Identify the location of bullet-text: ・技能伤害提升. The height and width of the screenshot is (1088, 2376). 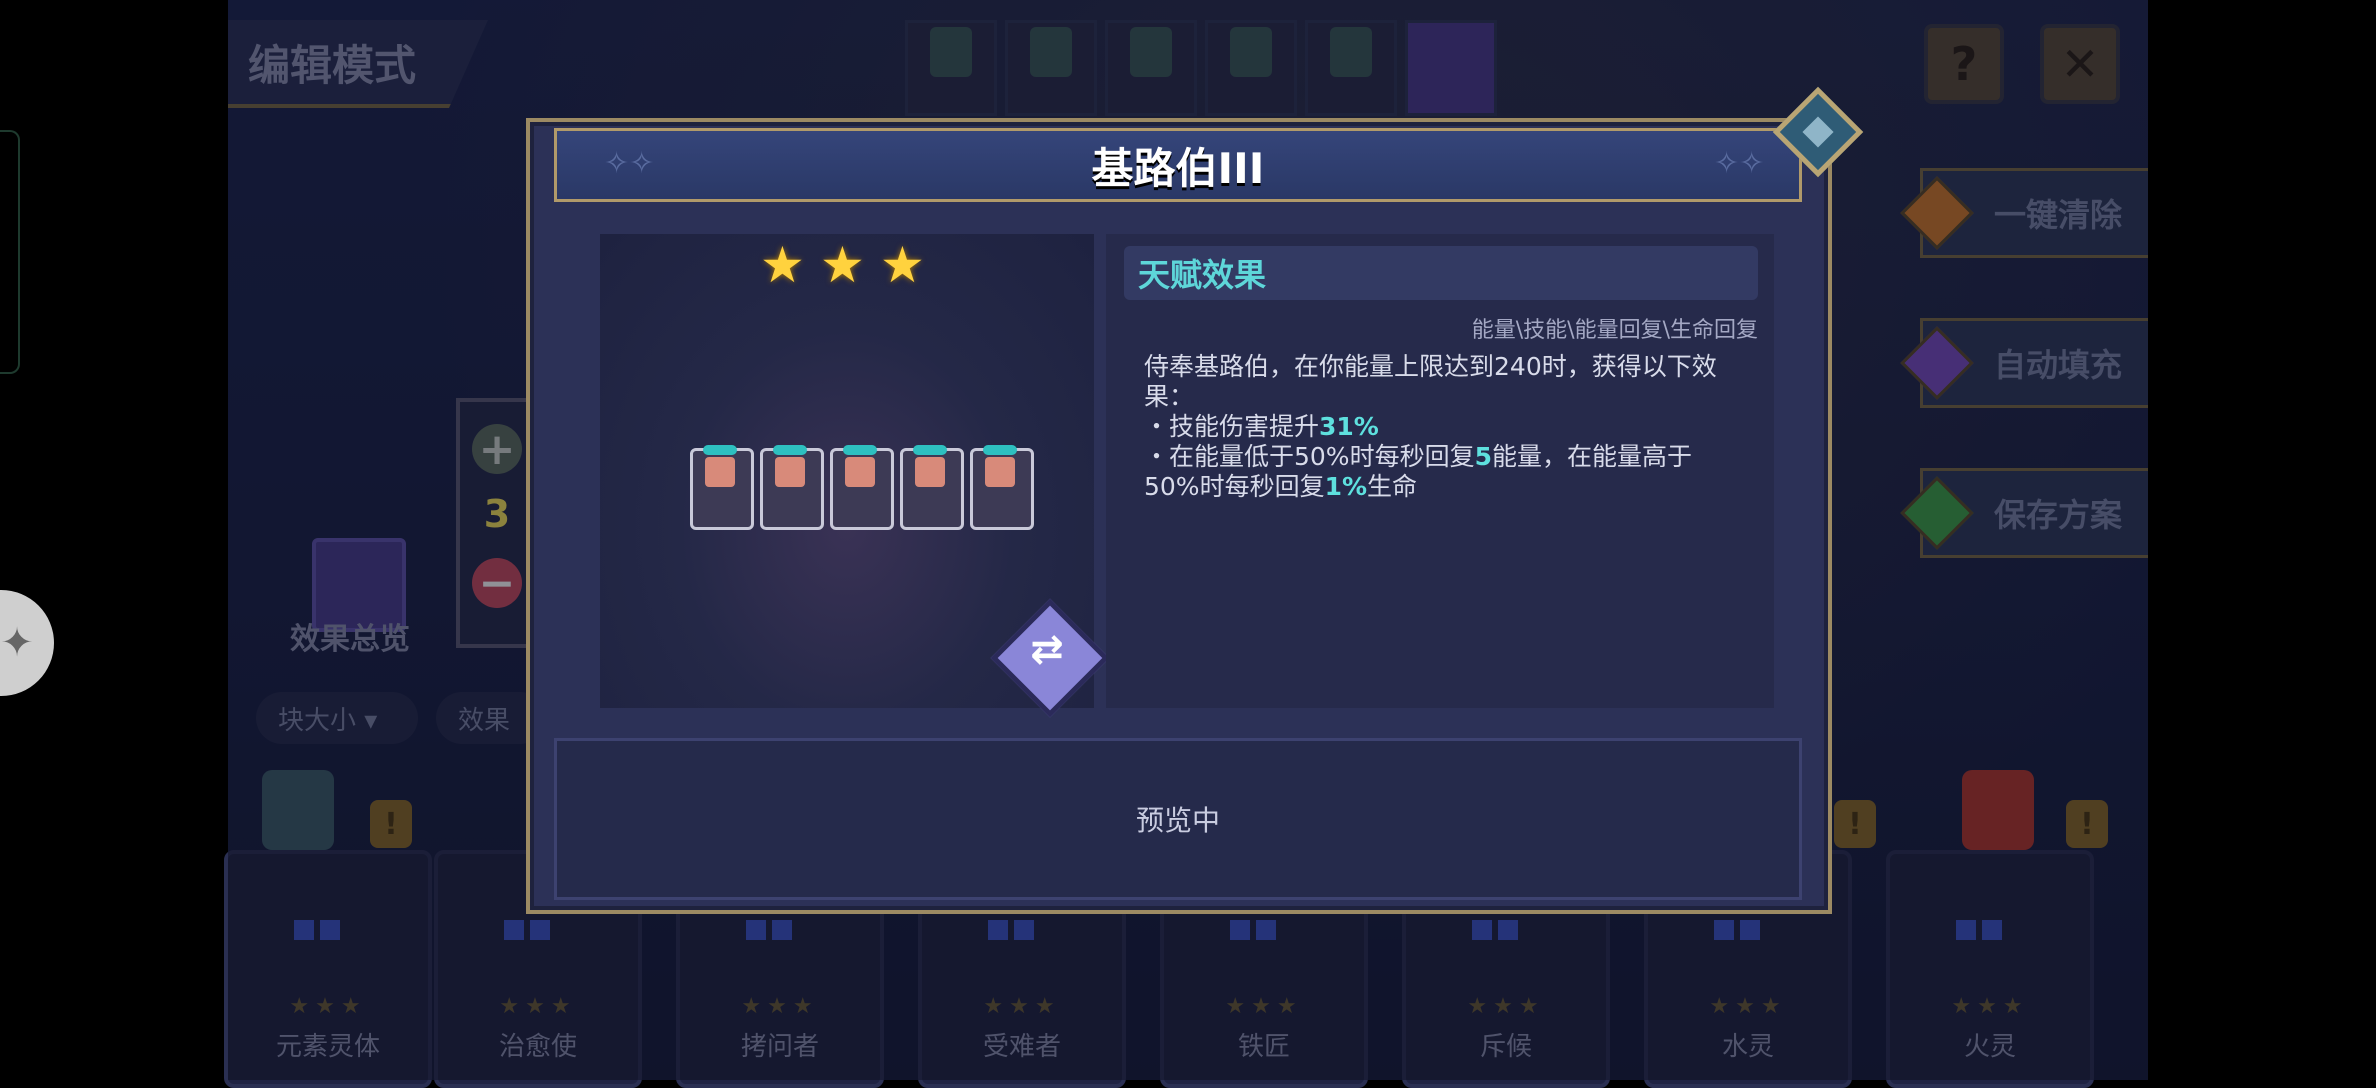
(1232, 426).